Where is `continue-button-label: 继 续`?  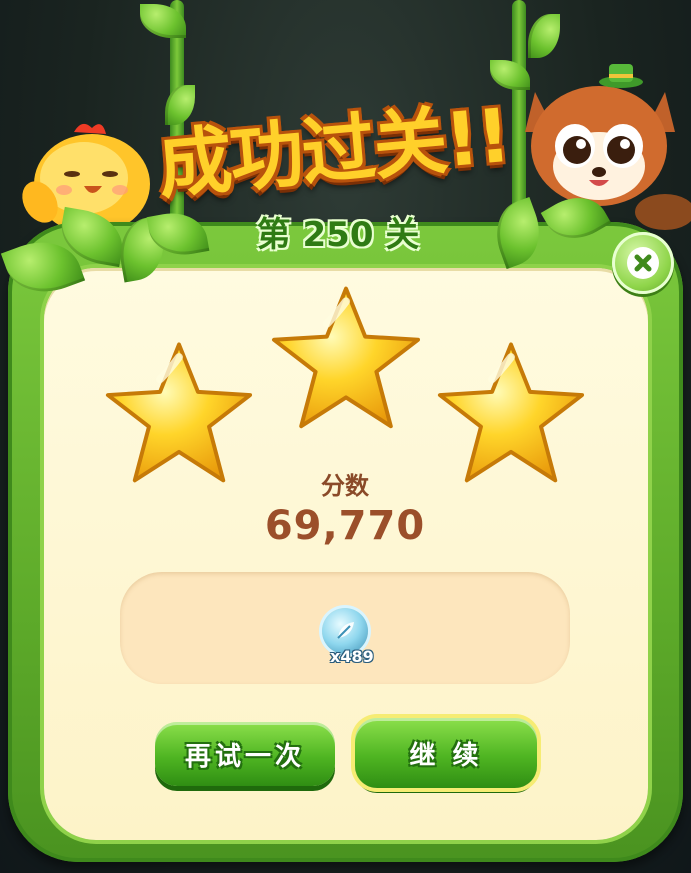 continue-button-label: 继 续 is located at coordinates (446, 755).